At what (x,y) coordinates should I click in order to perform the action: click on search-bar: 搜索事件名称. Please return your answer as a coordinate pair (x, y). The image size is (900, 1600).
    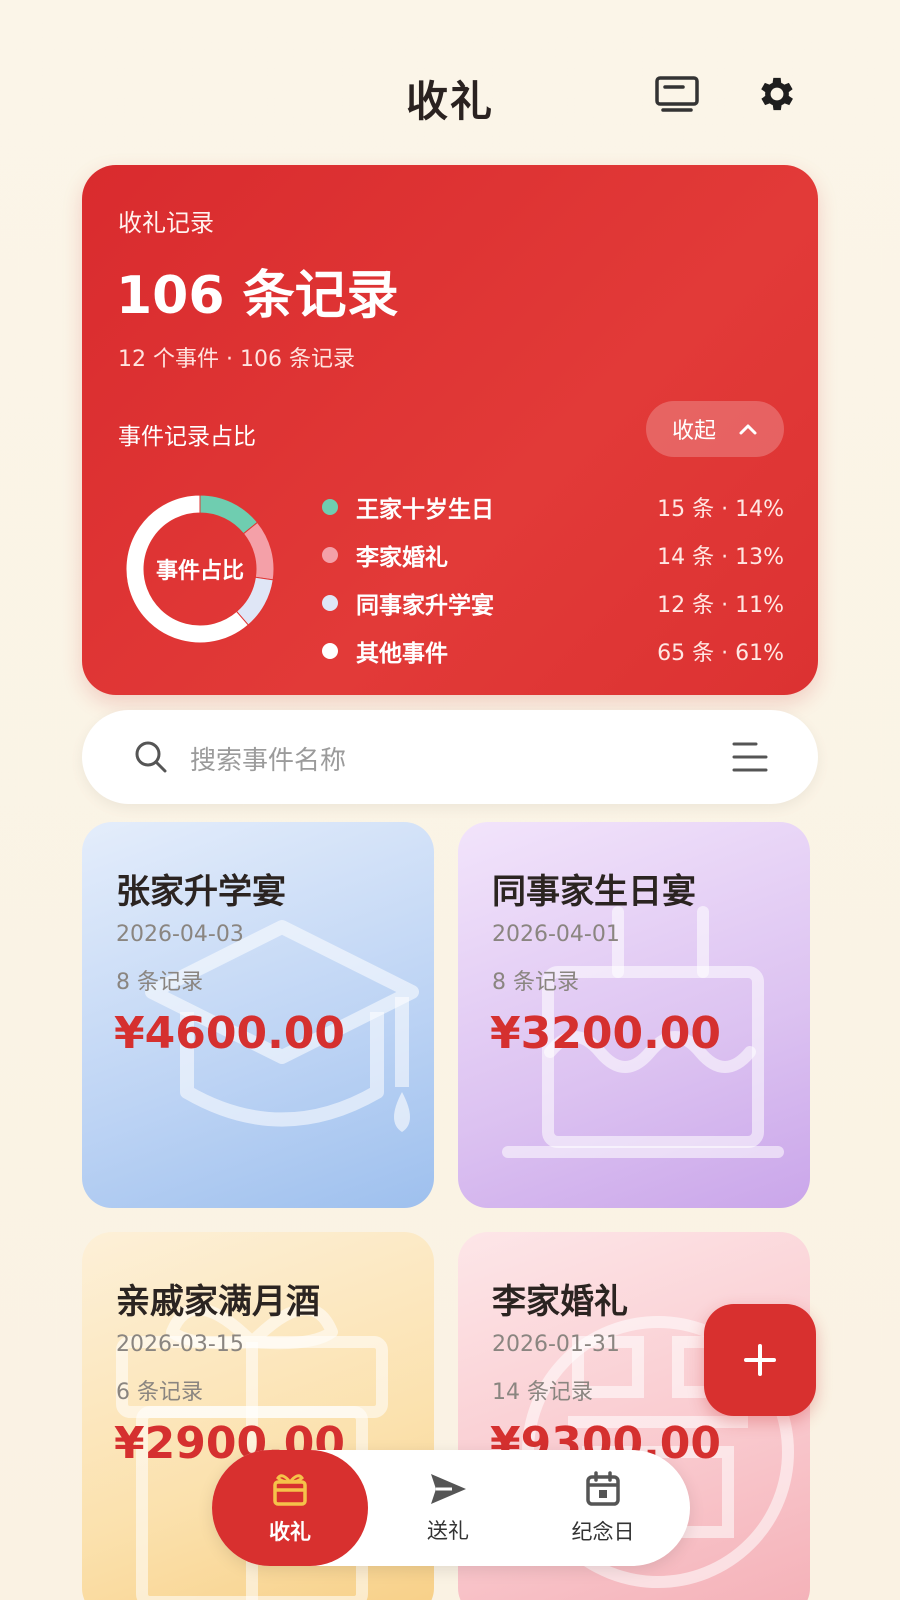
    Looking at the image, I should click on (450, 757).